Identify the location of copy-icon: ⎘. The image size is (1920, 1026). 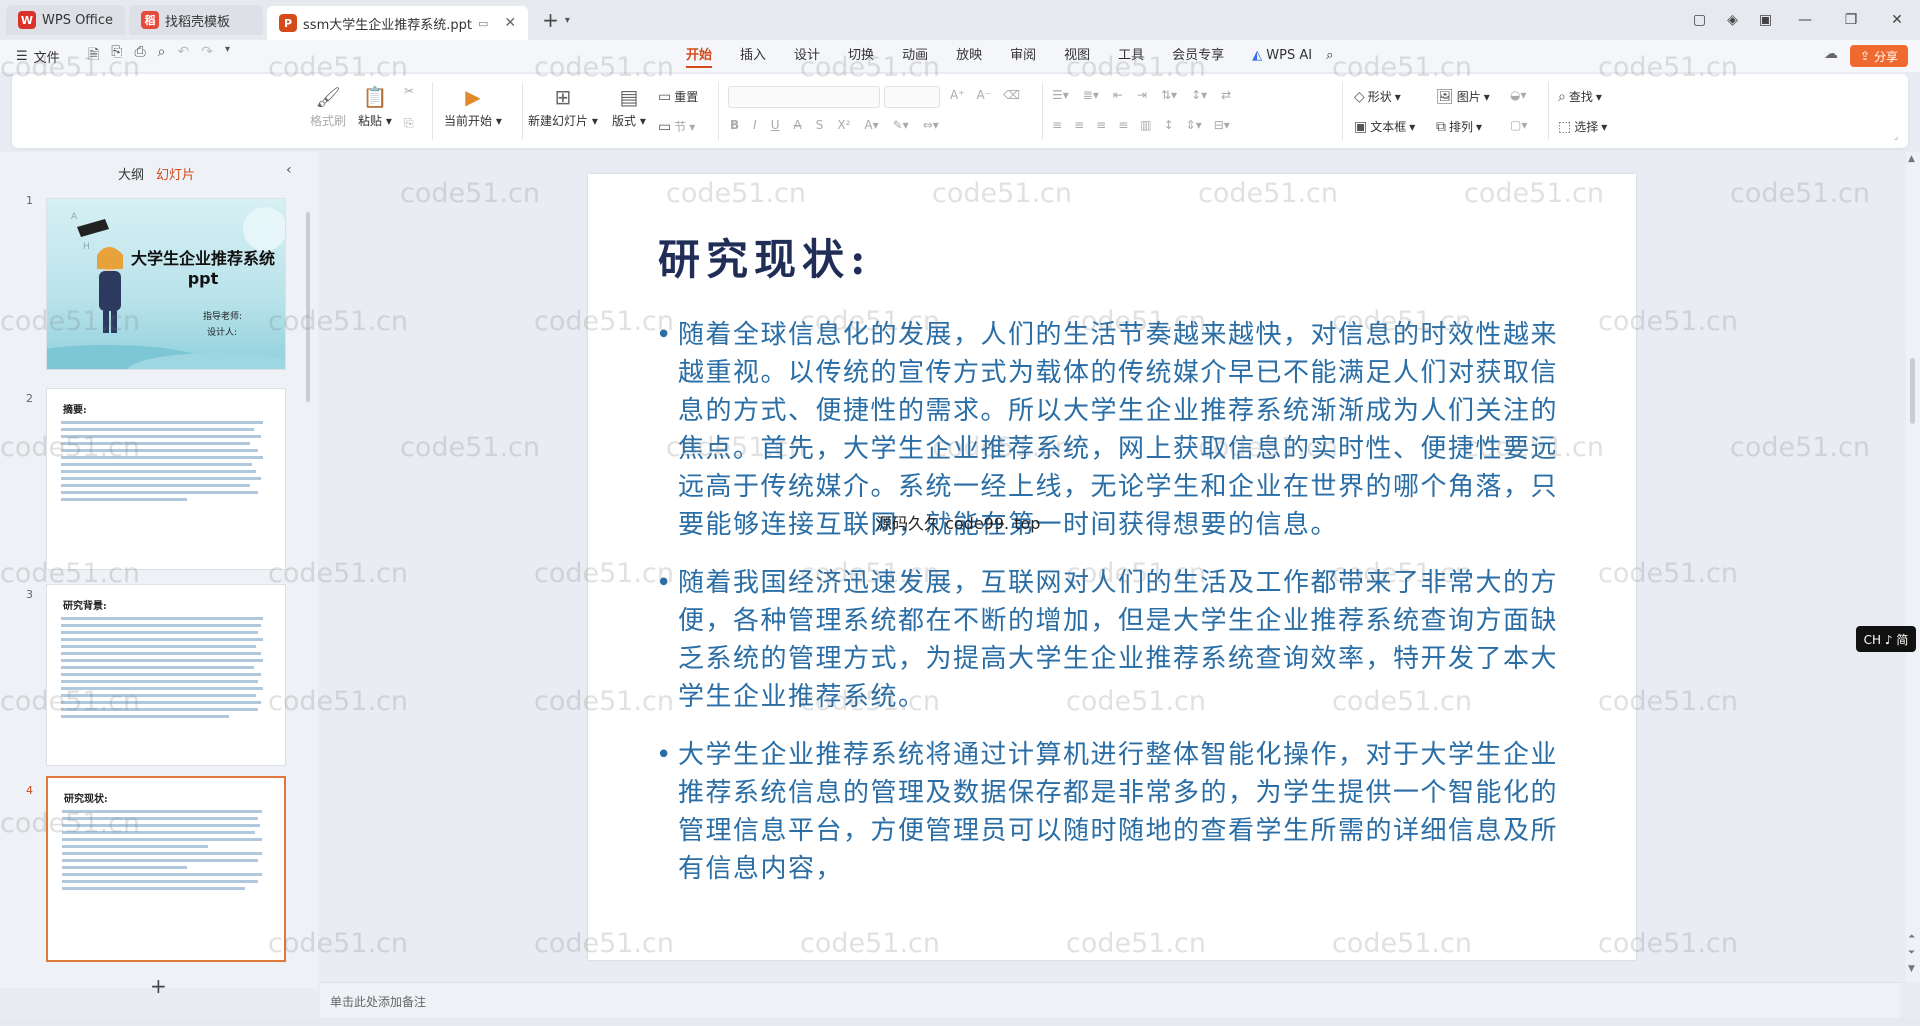
(409, 123).